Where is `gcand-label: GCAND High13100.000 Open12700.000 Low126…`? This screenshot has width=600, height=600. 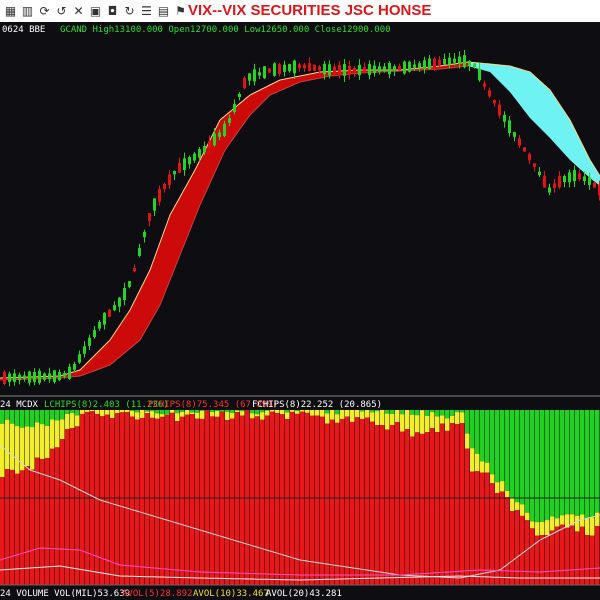
gcand-label: GCAND High13100.000 Open12700.000 Low126… is located at coordinates (225, 30).